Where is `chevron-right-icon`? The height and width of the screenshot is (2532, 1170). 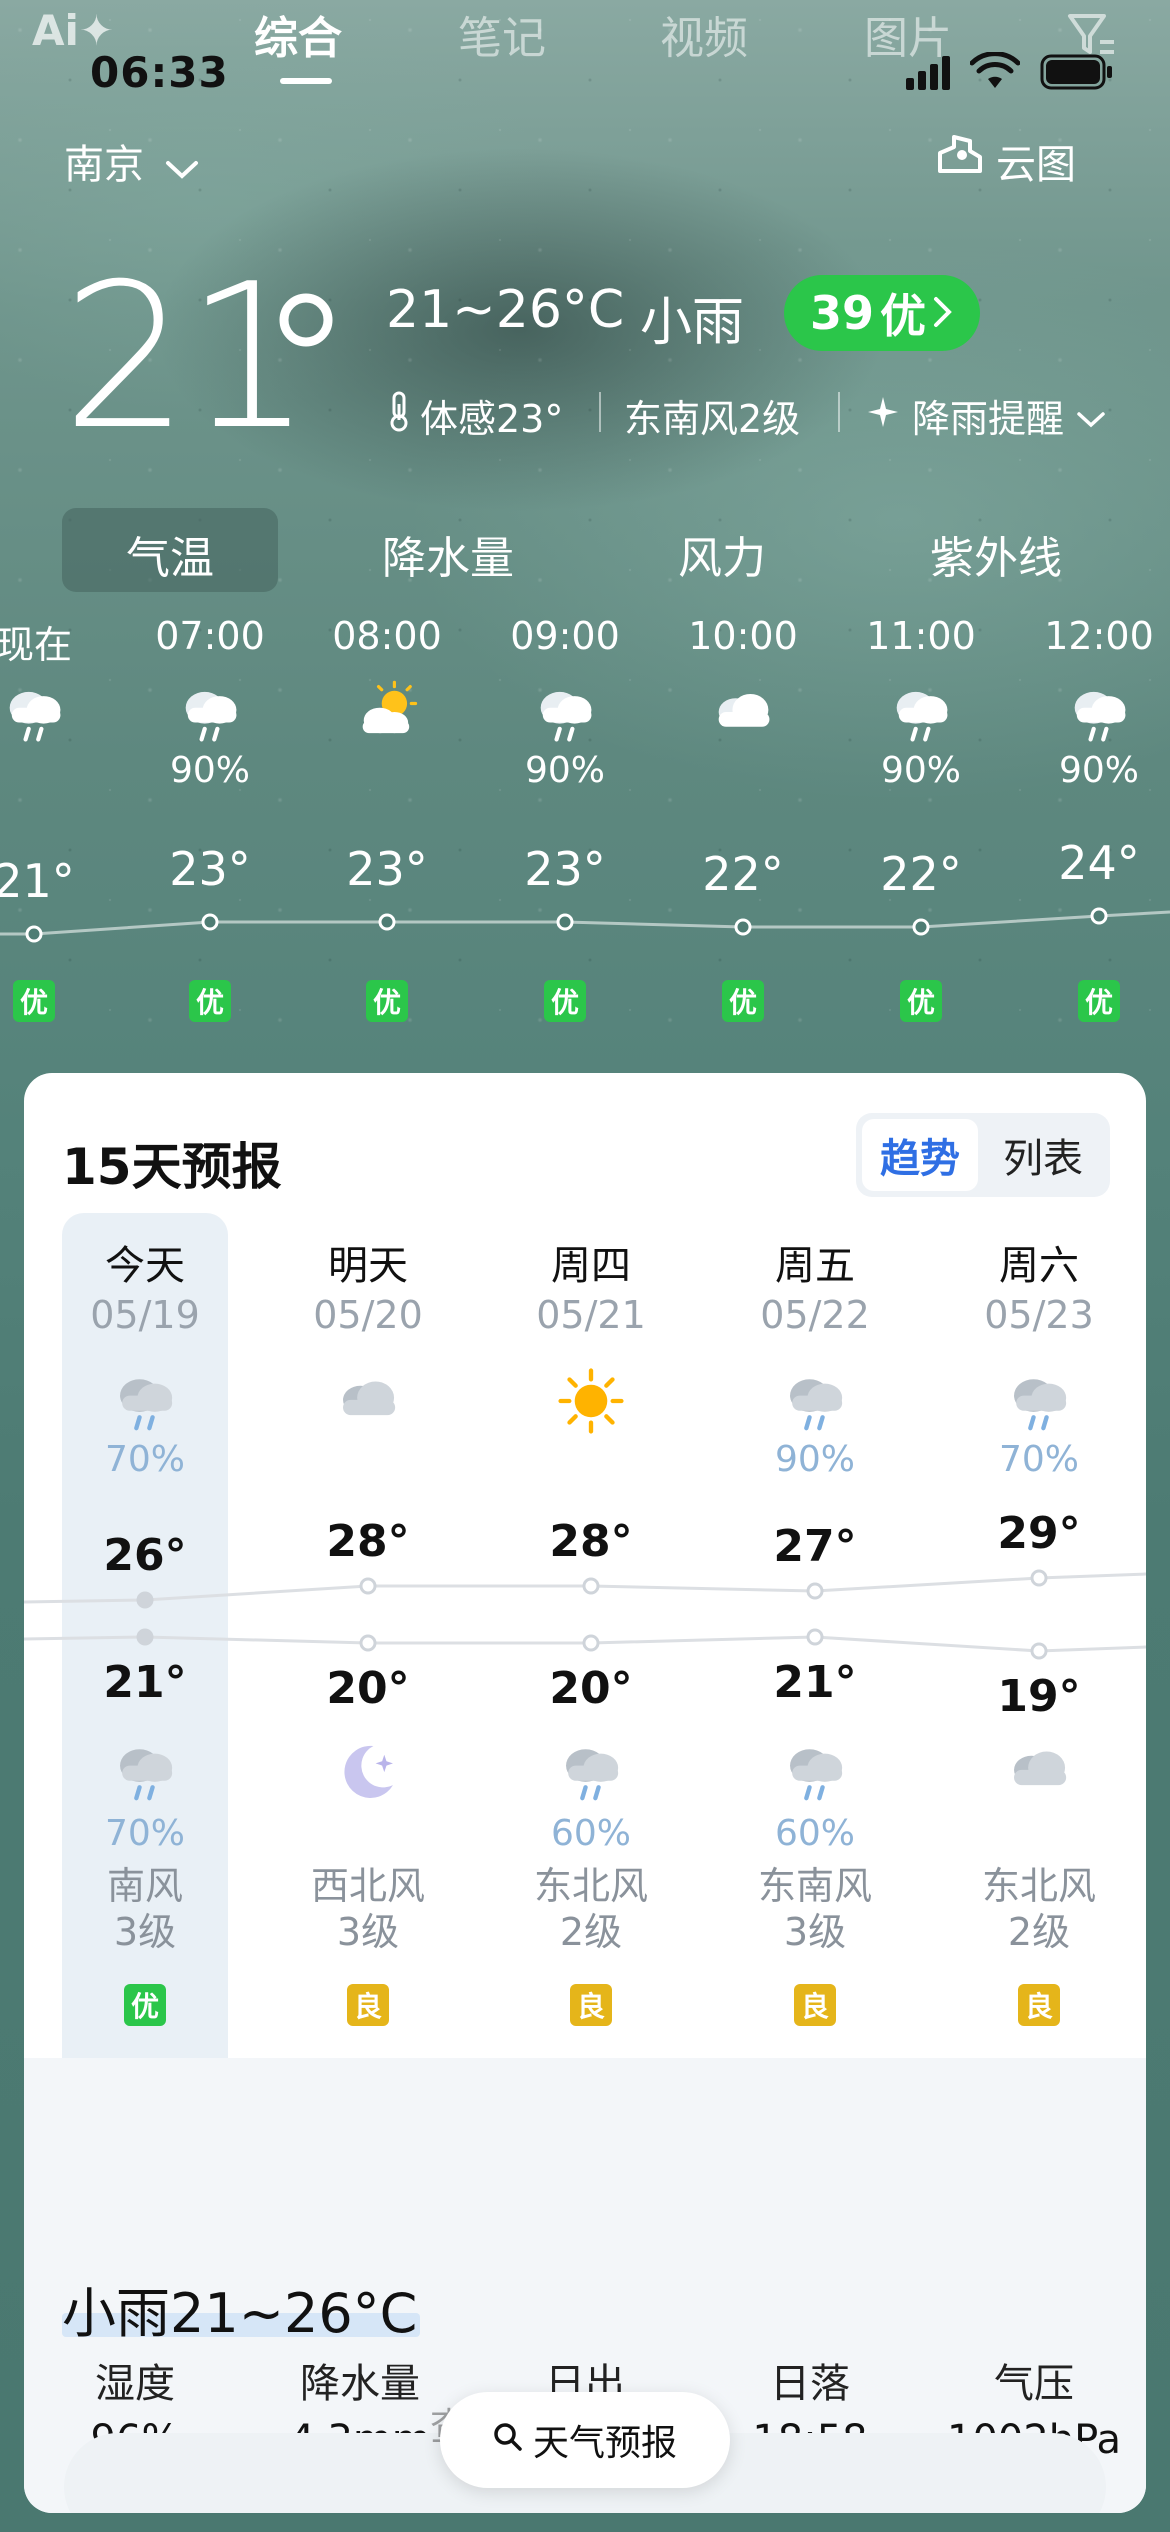 chevron-right-icon is located at coordinates (943, 313).